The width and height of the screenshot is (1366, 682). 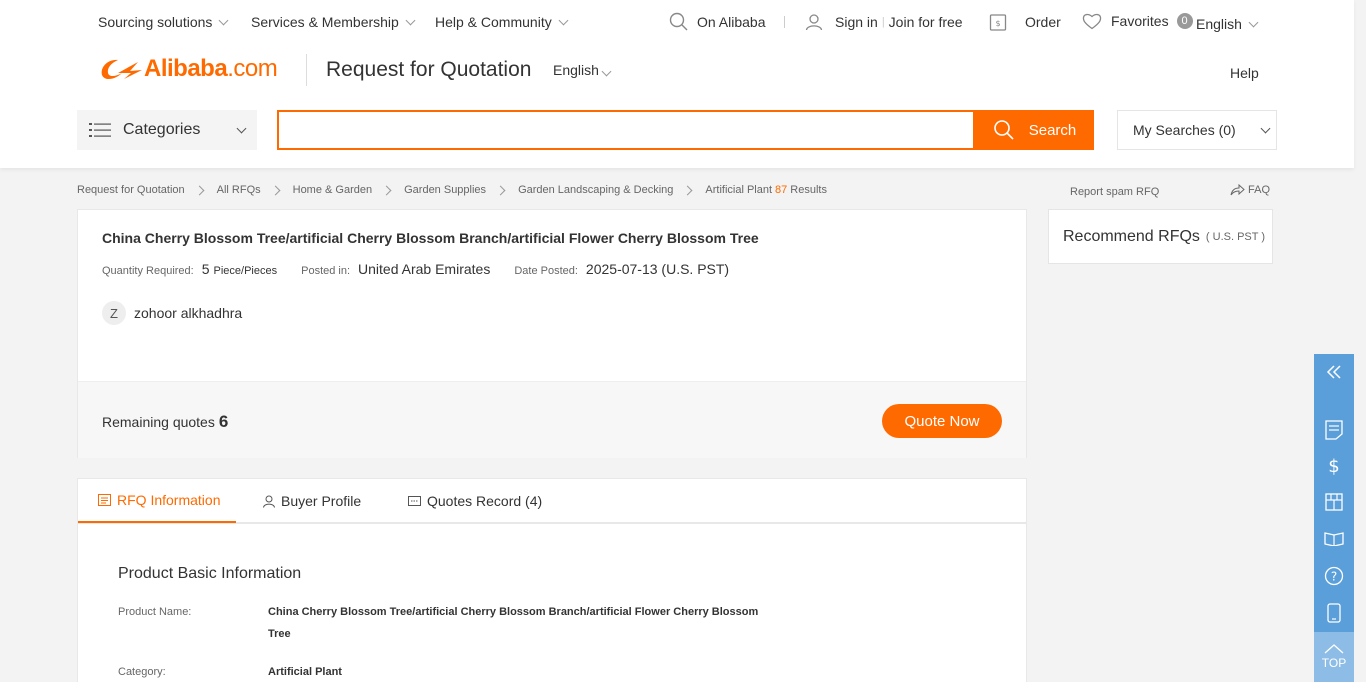 I want to click on search-row: Categories Search My Searches (0), so click(x=677, y=130).